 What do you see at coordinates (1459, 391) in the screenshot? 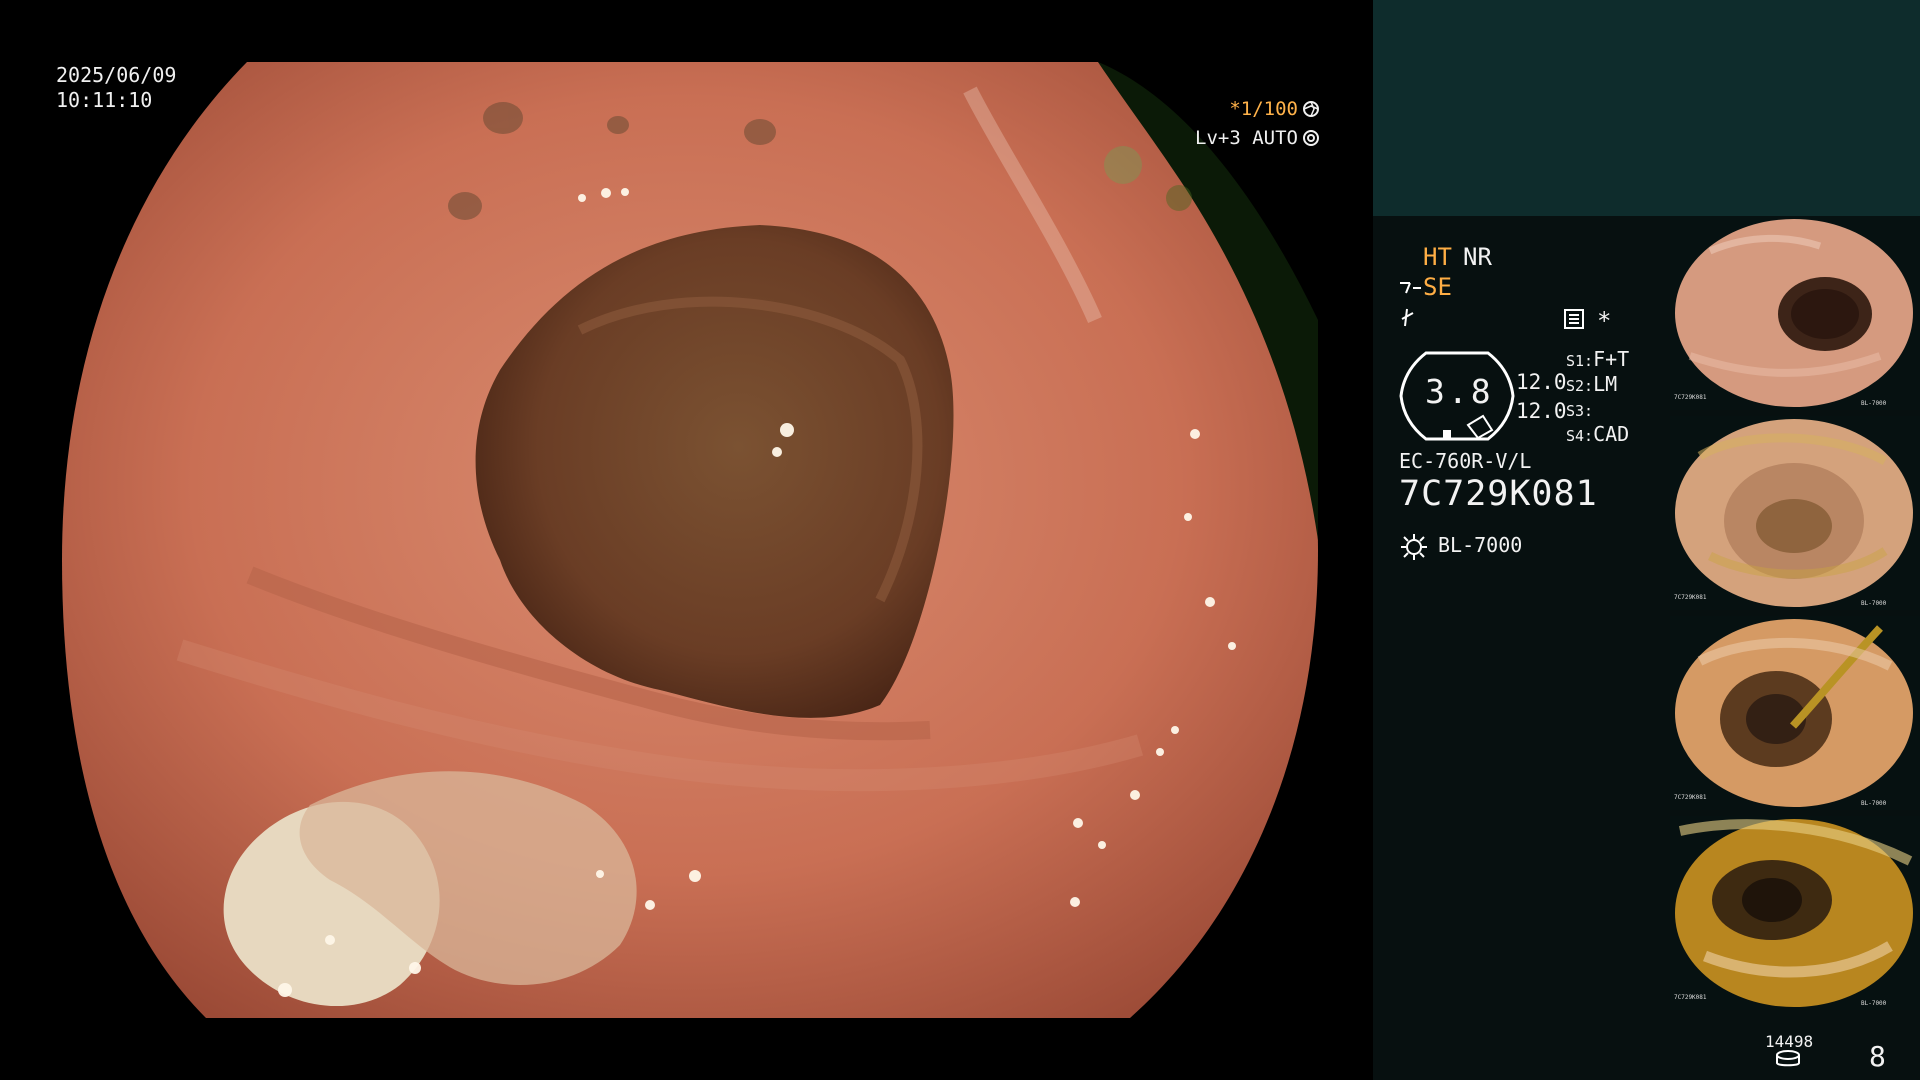
I see `gauge-value: 3.8` at bounding box center [1459, 391].